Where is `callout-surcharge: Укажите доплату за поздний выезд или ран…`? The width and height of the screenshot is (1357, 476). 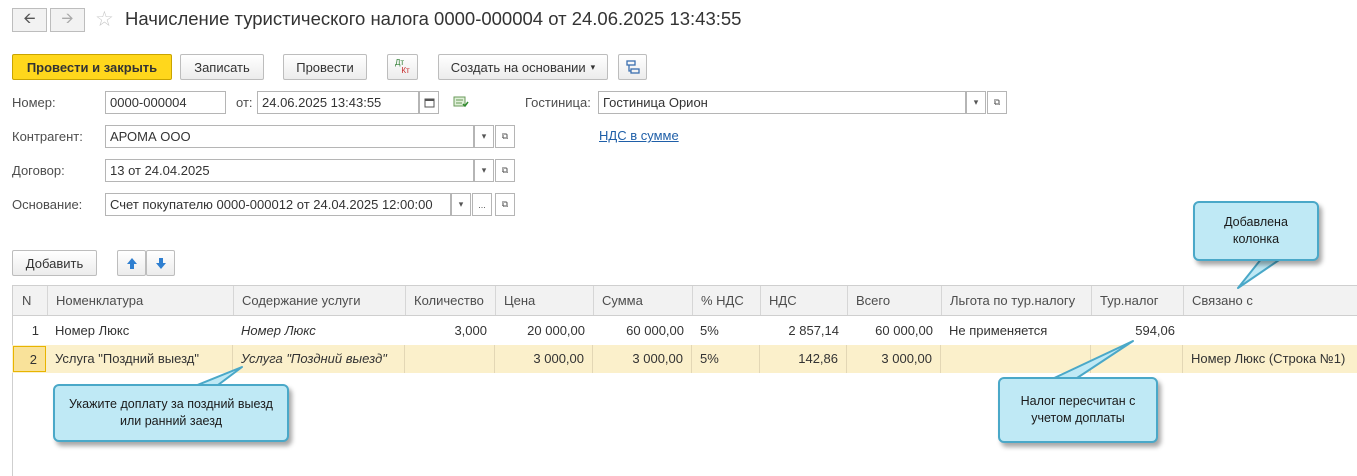
callout-surcharge: Укажите доплату за поздний выезд или ран… is located at coordinates (171, 413).